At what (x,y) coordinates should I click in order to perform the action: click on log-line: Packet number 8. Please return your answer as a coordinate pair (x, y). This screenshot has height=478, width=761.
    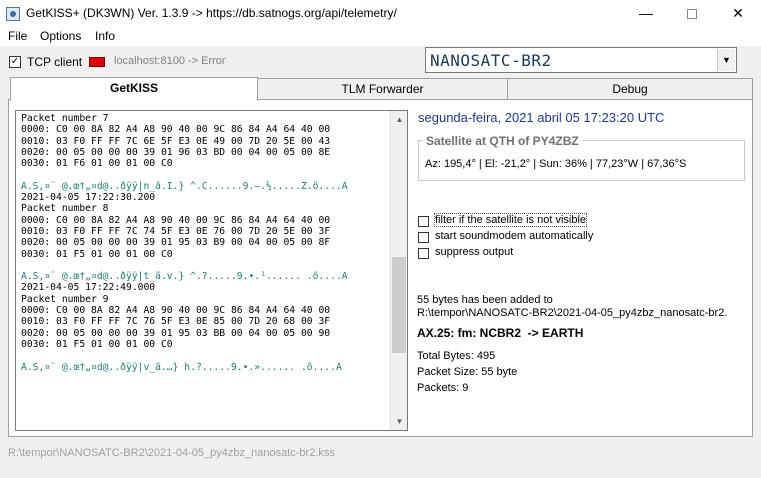
    Looking at the image, I should click on (65, 209).